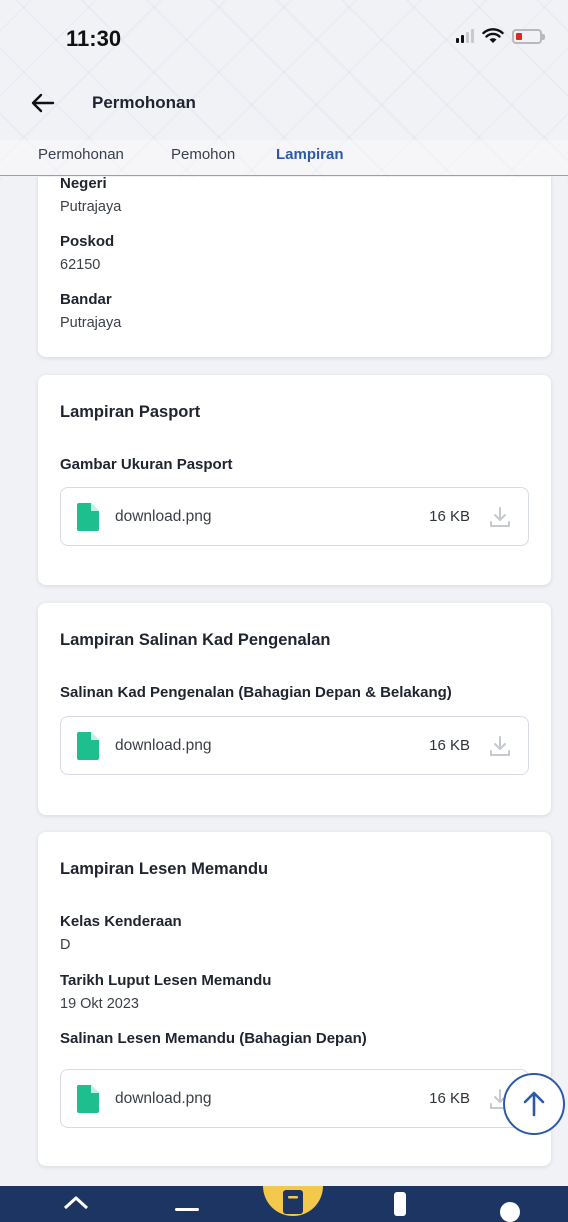 This screenshot has height=1222, width=568. Describe the element at coordinates (187, 1208) in the screenshot. I see `list-icon` at that location.